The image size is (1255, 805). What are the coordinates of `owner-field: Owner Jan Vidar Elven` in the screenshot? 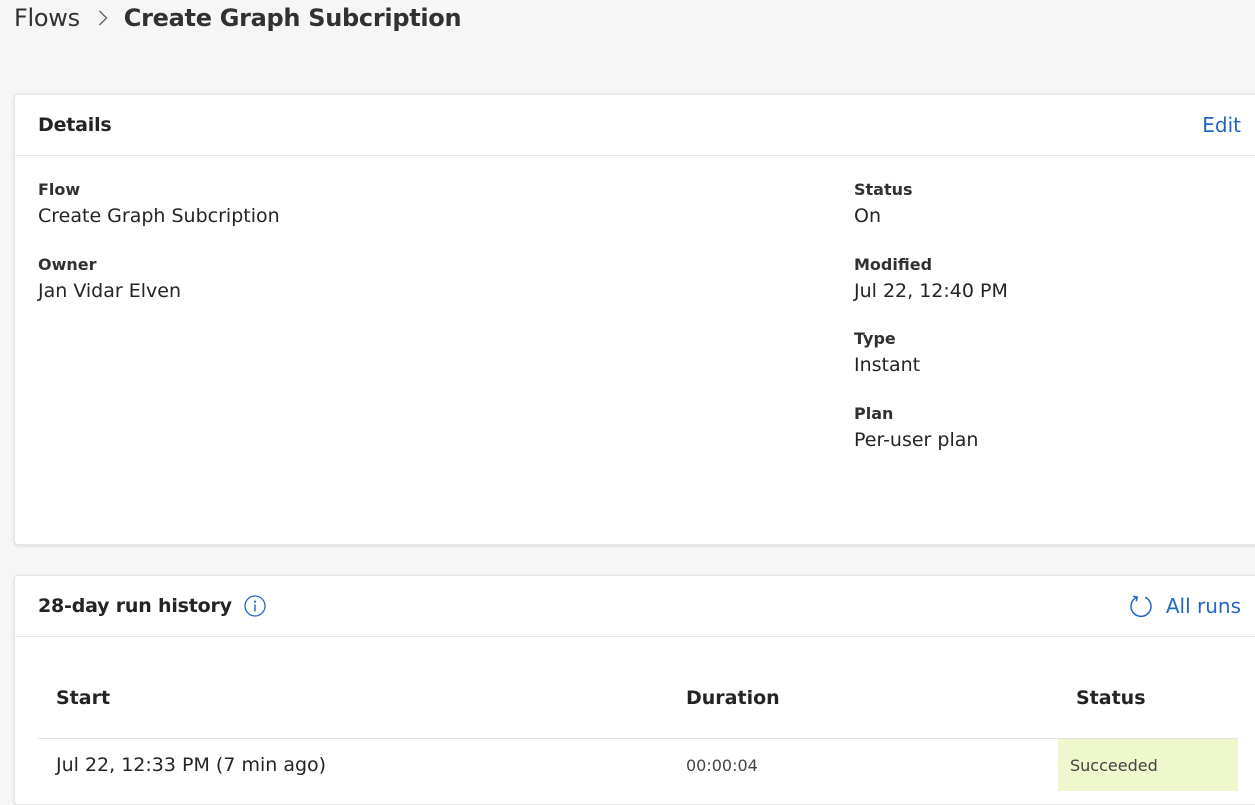 It's located at (109, 279).